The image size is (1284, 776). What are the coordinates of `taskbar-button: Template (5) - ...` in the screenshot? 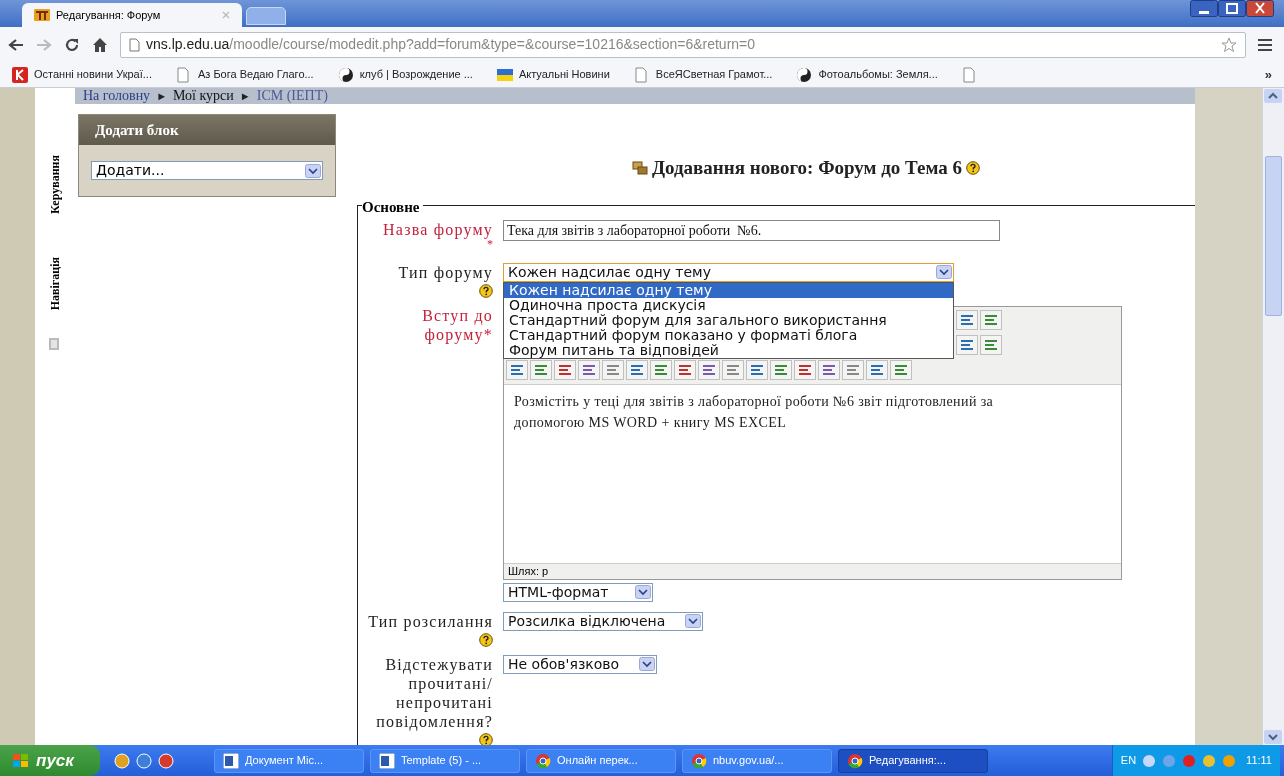 It's located at (445, 760).